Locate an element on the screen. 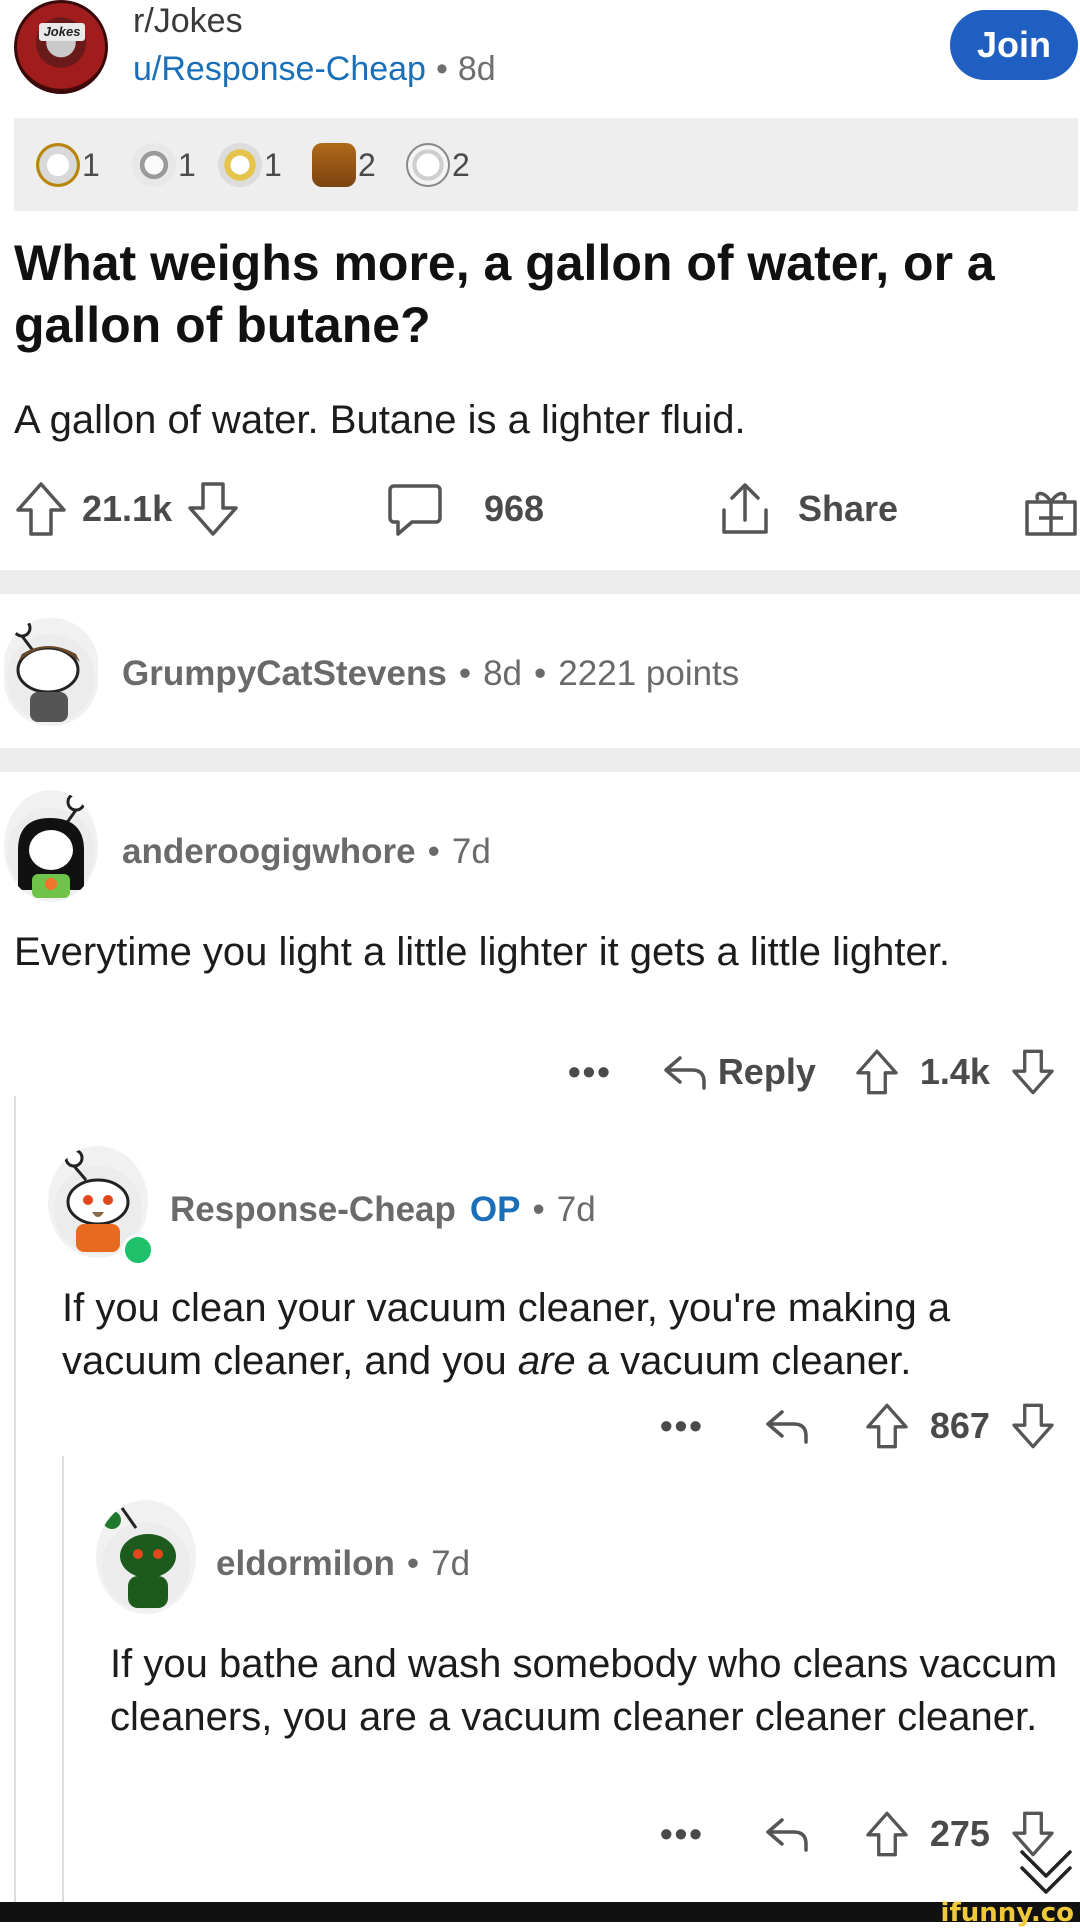 Image resolution: width=1080 pixels, height=1928 pixels. join-button: Join is located at coordinates (1014, 45).